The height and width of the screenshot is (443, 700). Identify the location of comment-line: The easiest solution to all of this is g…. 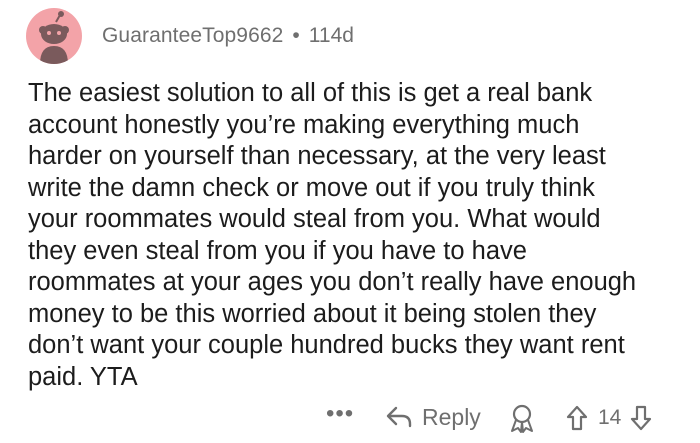
(310, 93).